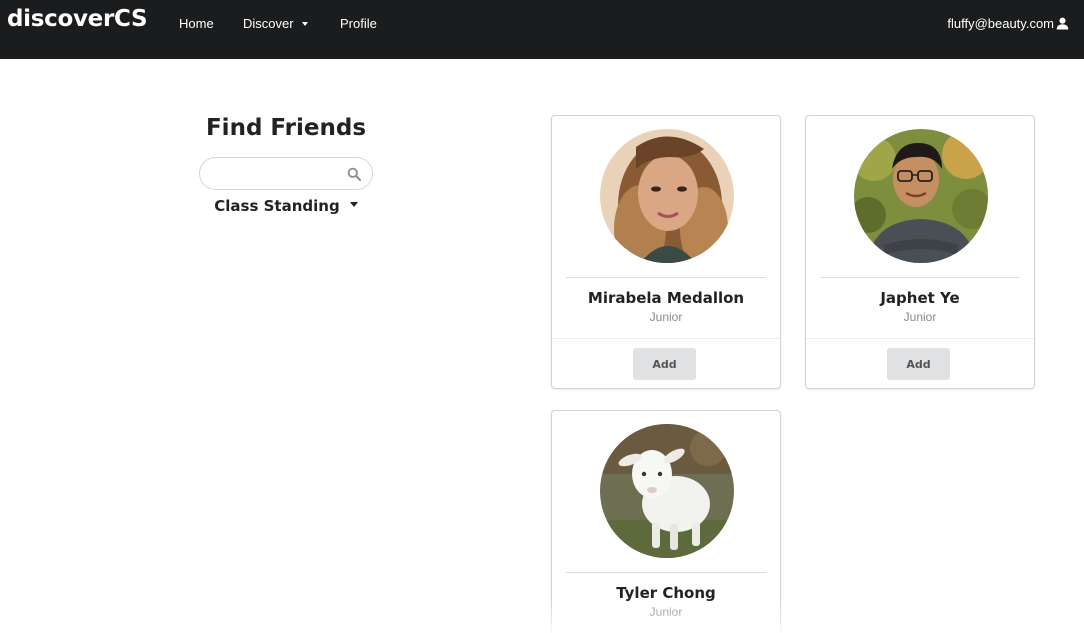  I want to click on nav-home-link: Home, so click(196, 23).